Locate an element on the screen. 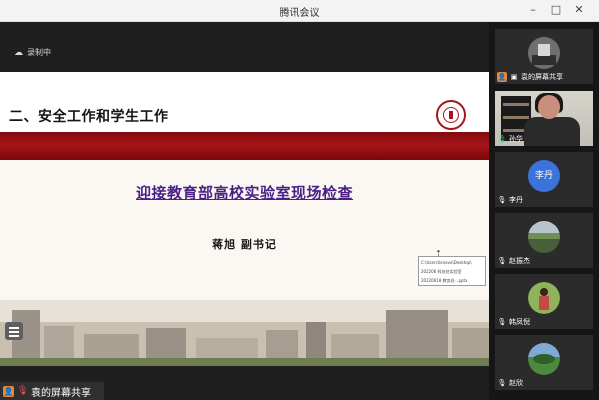  participant-name: 赵振杰 is located at coordinates (519, 260).